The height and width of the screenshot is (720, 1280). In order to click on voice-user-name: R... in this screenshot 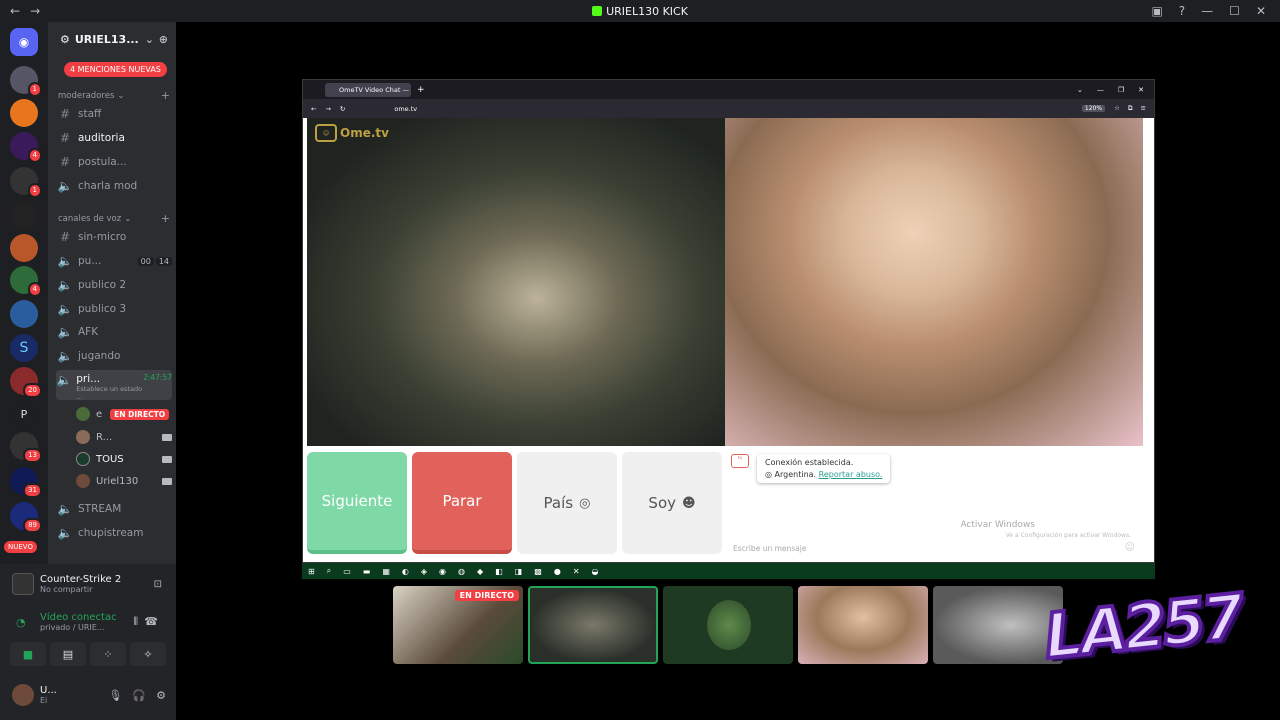, I will do `click(104, 437)`.